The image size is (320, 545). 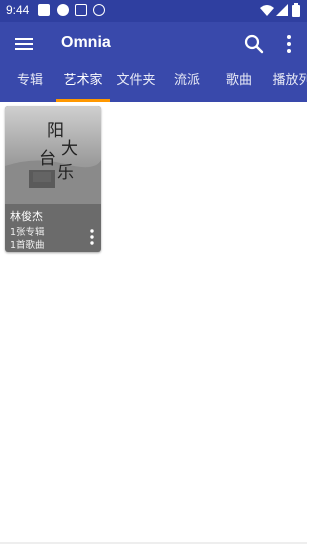 I want to click on more-vertical-icon, so click(x=289, y=44).